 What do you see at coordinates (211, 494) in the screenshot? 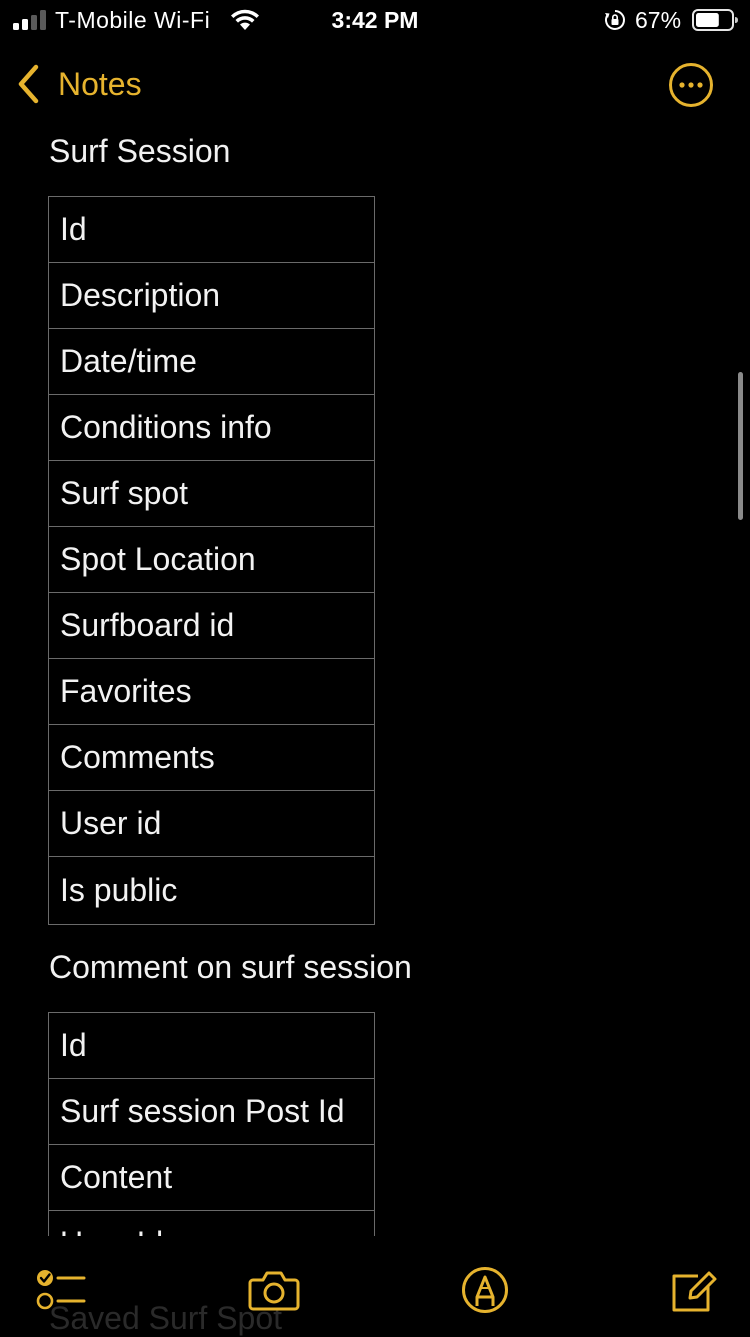
I see `table-row: Surf spot` at bounding box center [211, 494].